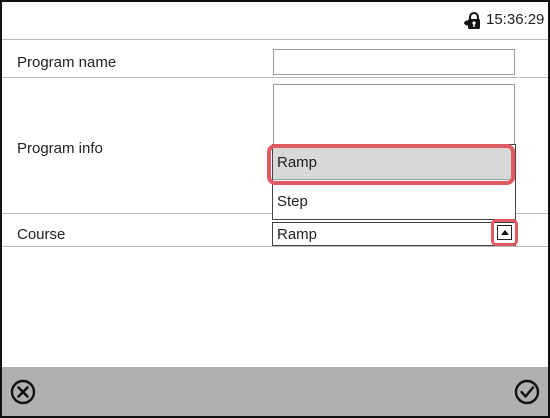 The height and width of the screenshot is (418, 550). Describe the element at coordinates (275, 391) in the screenshot. I see `bottom-bar` at that location.